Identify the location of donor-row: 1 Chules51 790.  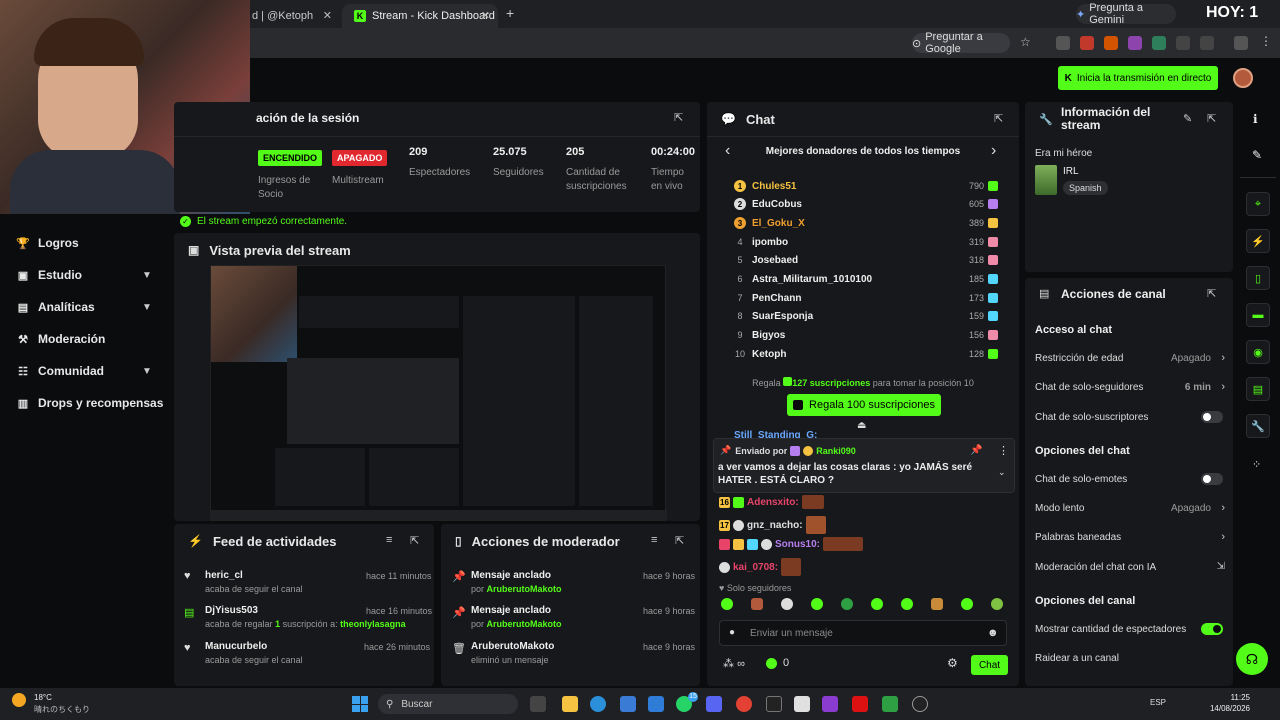
(866, 186).